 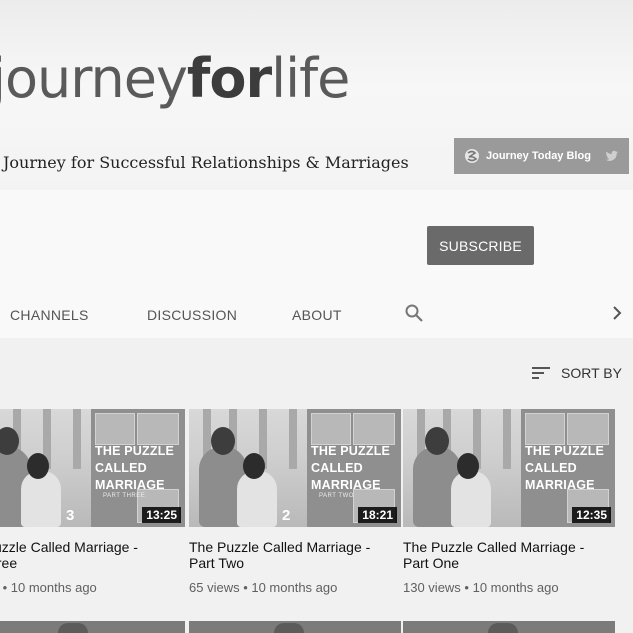 What do you see at coordinates (49, 315) in the screenshot?
I see `tab-channels: CHANNELS` at bounding box center [49, 315].